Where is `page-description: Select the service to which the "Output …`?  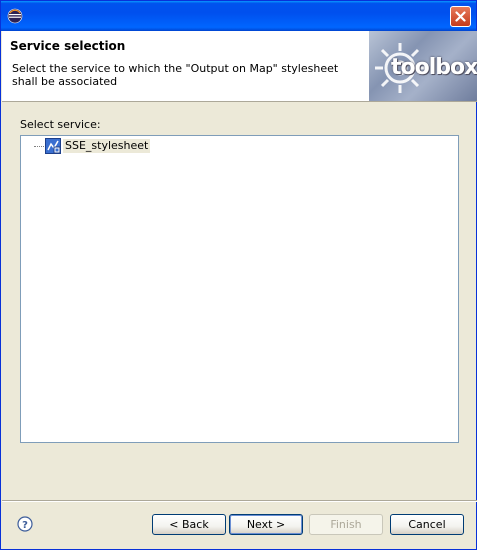 page-description: Select the service to which the "Output … is located at coordinates (175, 75).